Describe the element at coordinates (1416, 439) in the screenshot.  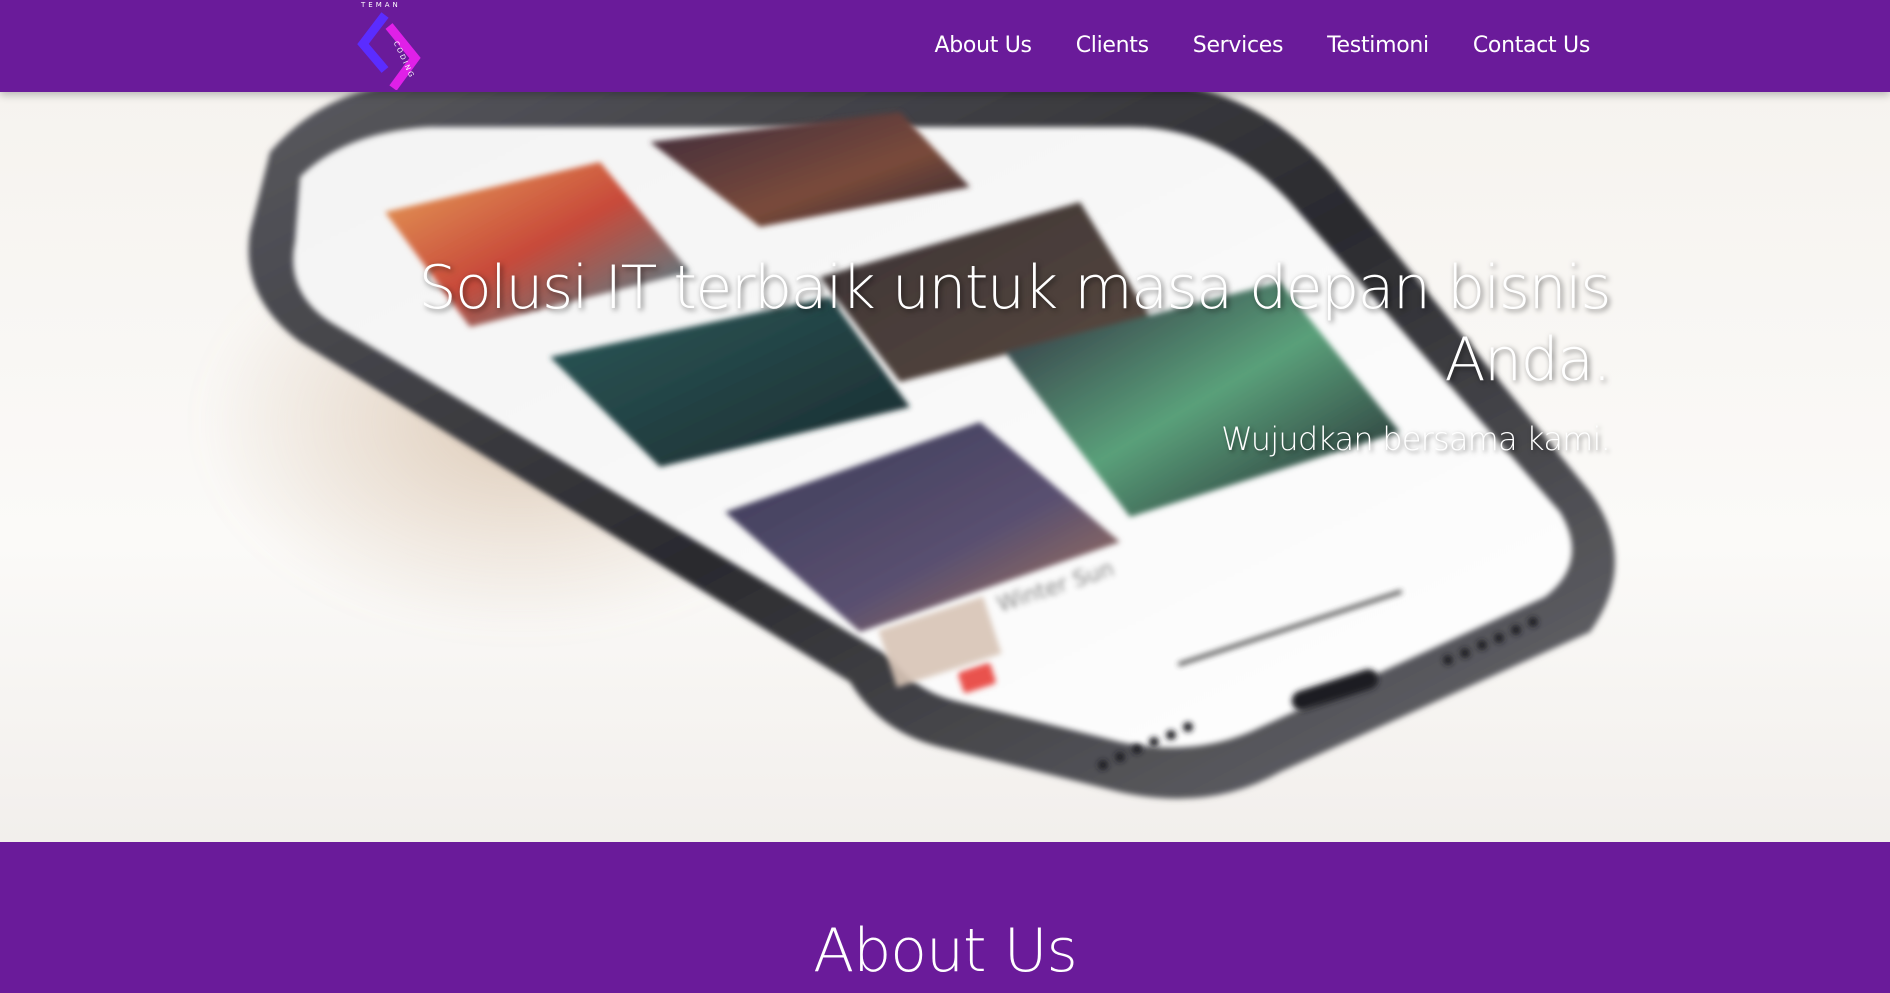
I see `hero-subtitle: Wujudkan bersama kami.` at that location.